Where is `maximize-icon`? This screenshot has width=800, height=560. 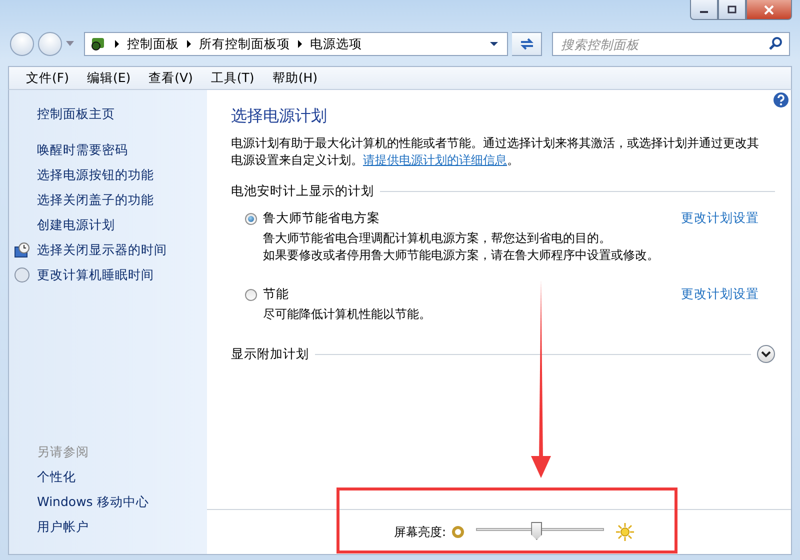 maximize-icon is located at coordinates (732, 9).